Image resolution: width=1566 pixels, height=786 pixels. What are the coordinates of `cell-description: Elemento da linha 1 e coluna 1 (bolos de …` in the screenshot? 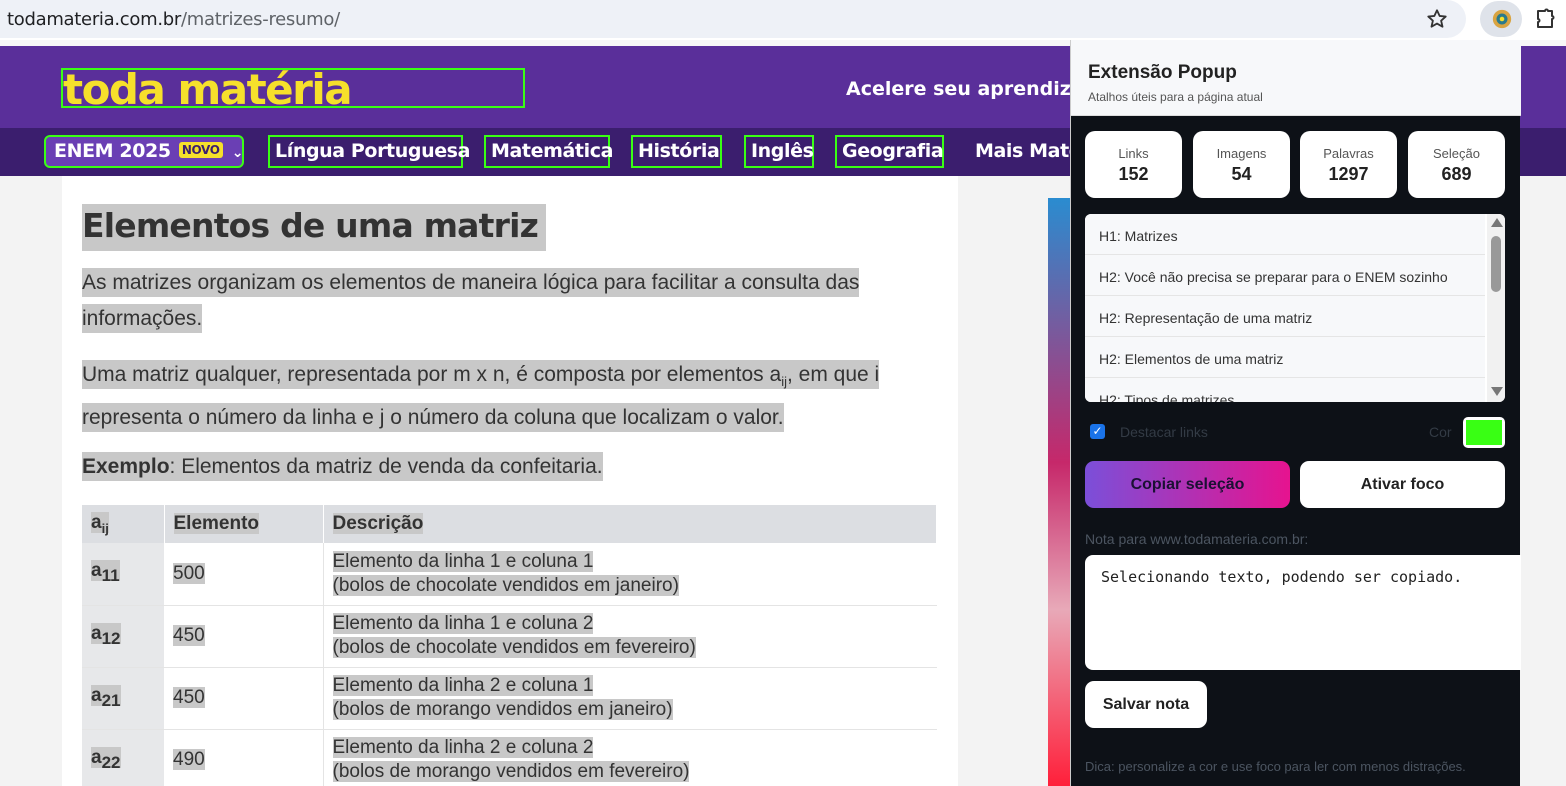 It's located at (630, 574).